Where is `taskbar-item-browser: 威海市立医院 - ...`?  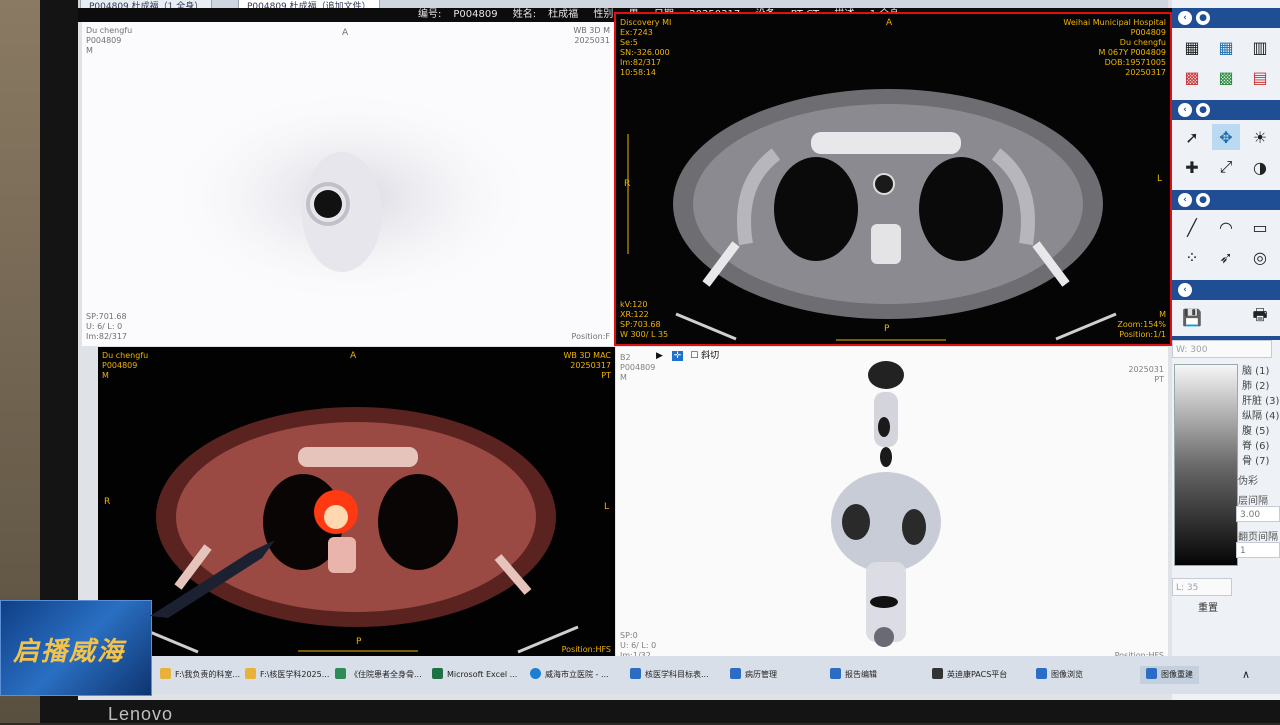 taskbar-item-browser: 威海市立医院 - ... is located at coordinates (569, 675).